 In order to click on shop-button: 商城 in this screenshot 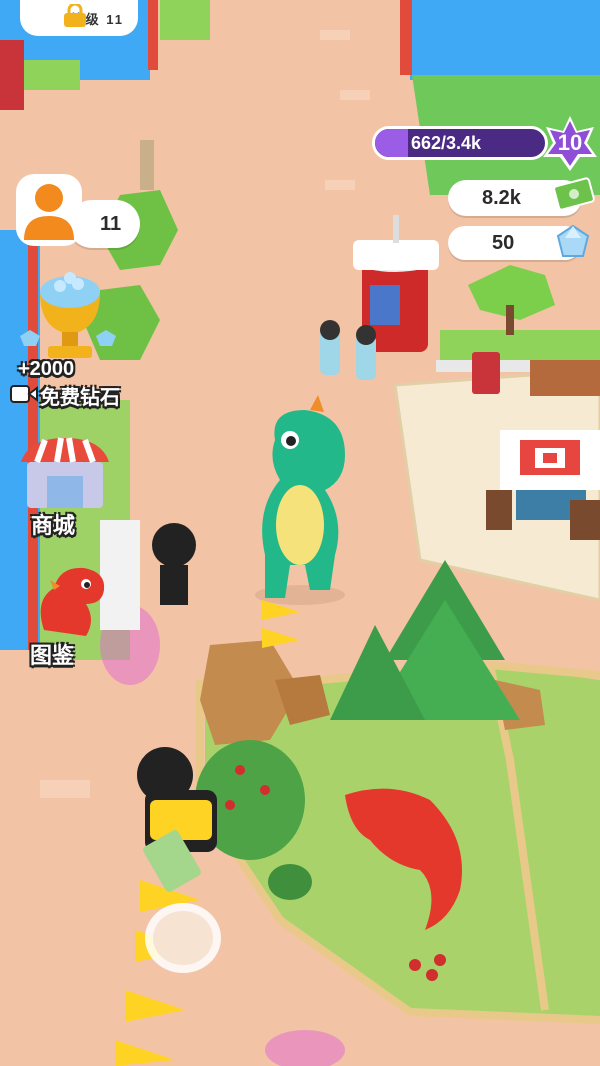, I will do `click(65, 487)`.